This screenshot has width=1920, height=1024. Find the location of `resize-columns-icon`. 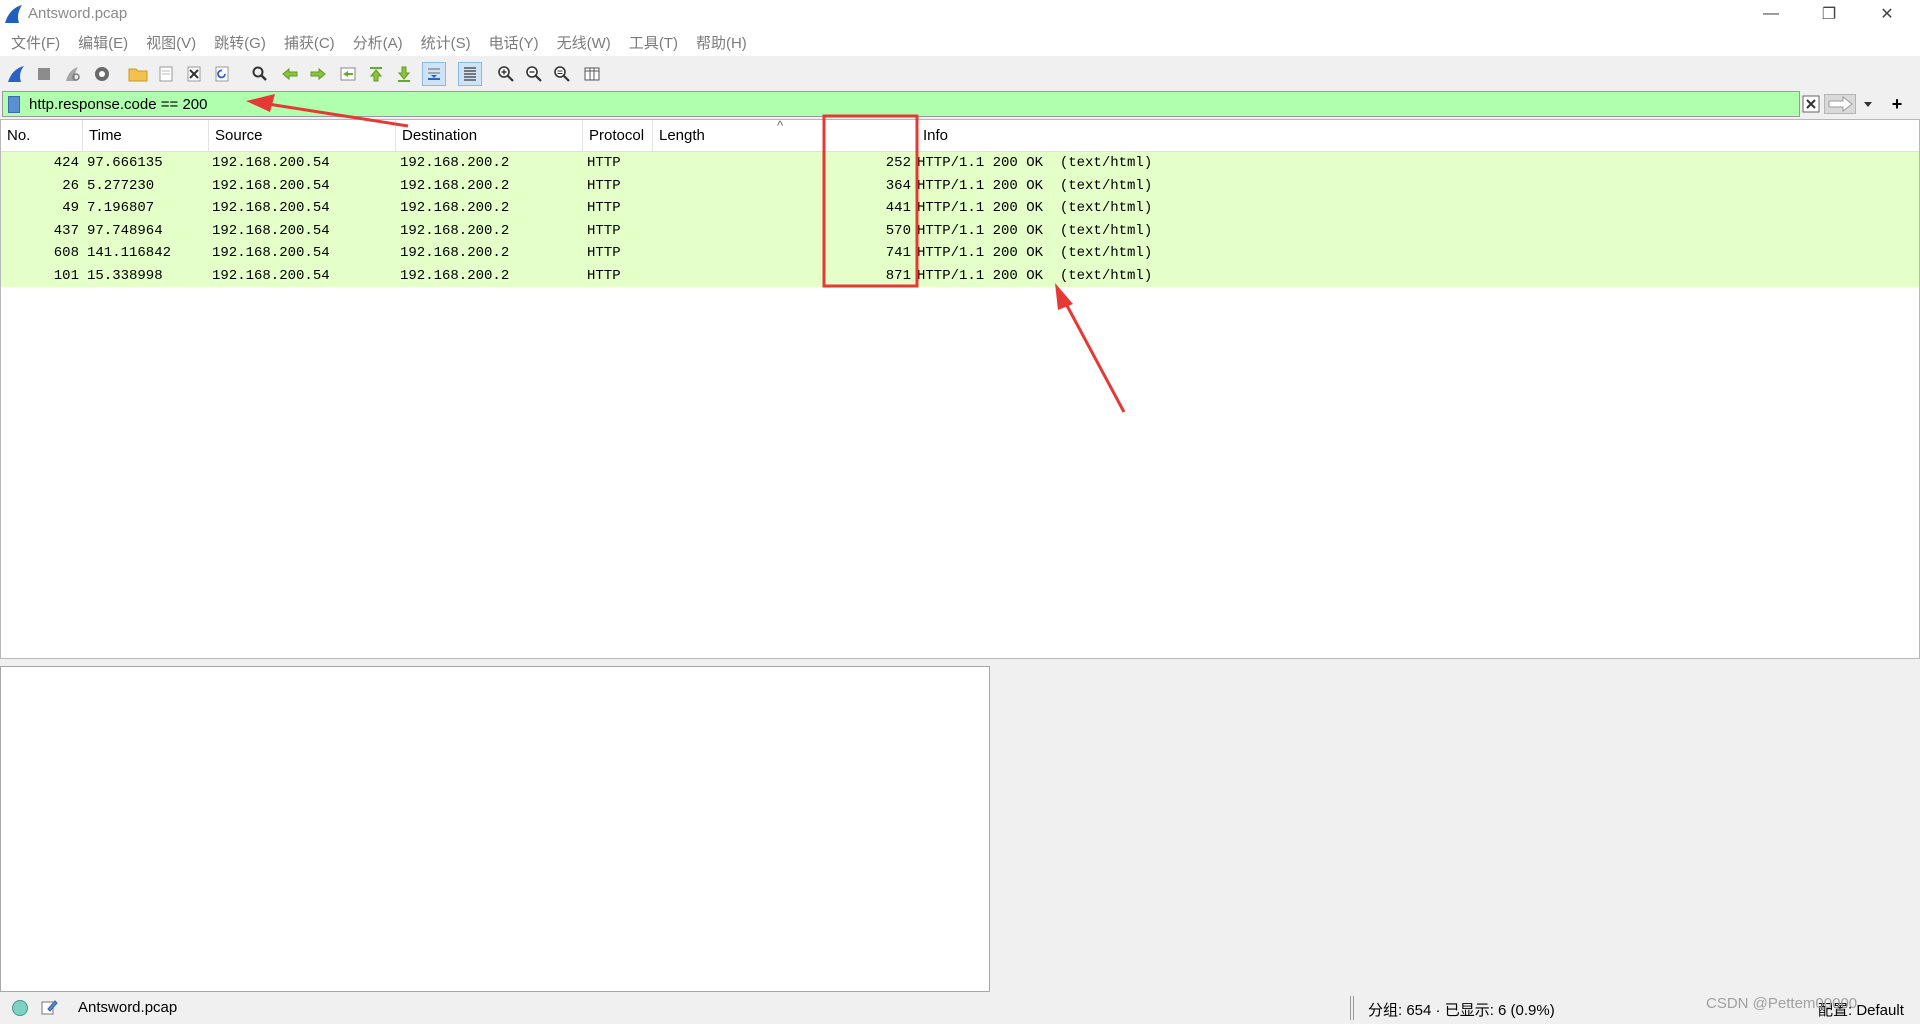

resize-columns-icon is located at coordinates (592, 74).